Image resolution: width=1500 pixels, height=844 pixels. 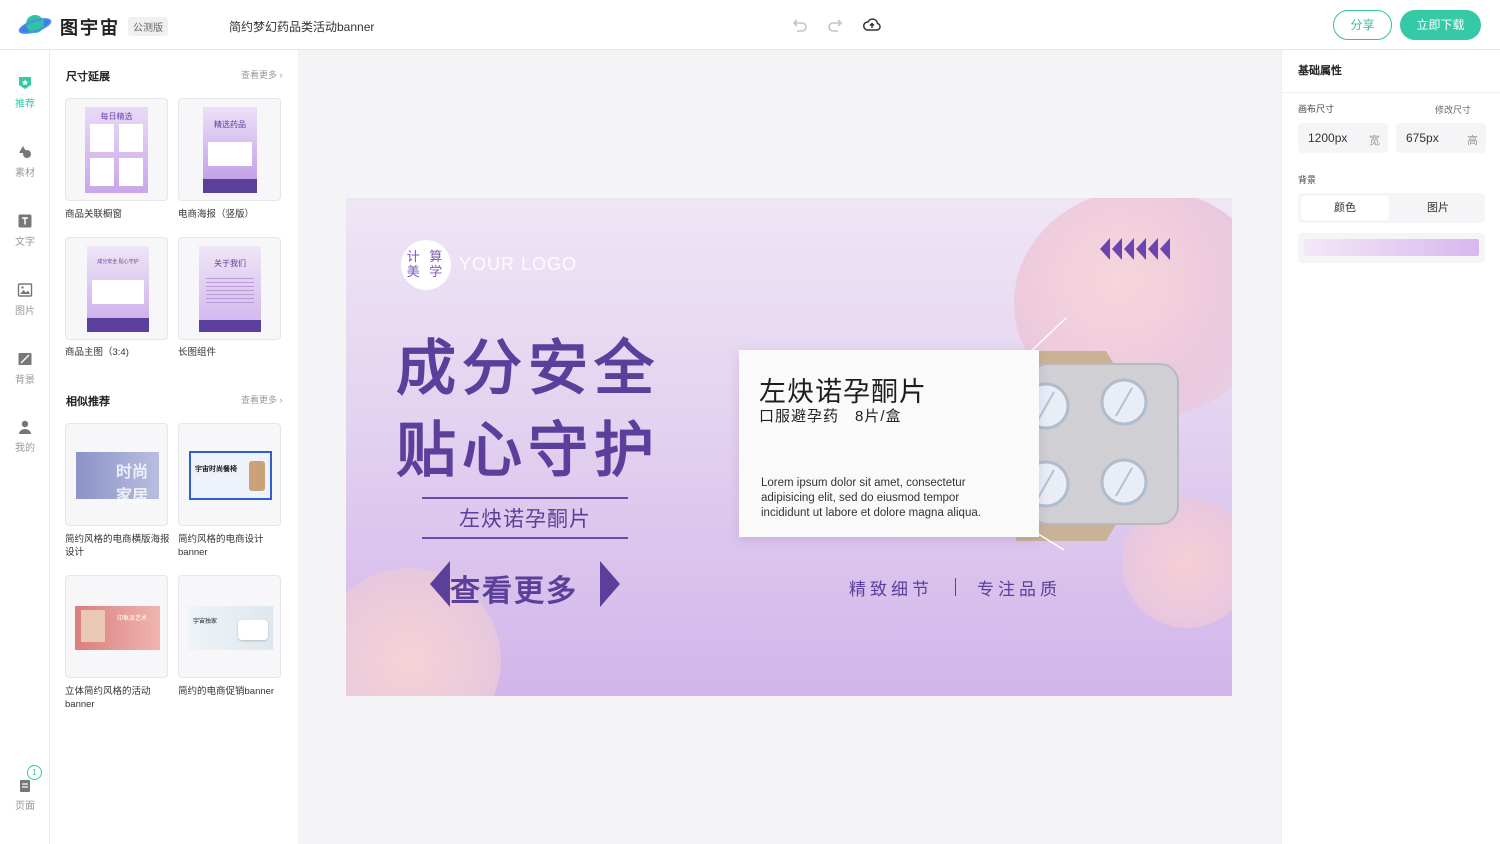 What do you see at coordinates (25, 230) in the screenshot?
I see `nav-text: 文字` at bounding box center [25, 230].